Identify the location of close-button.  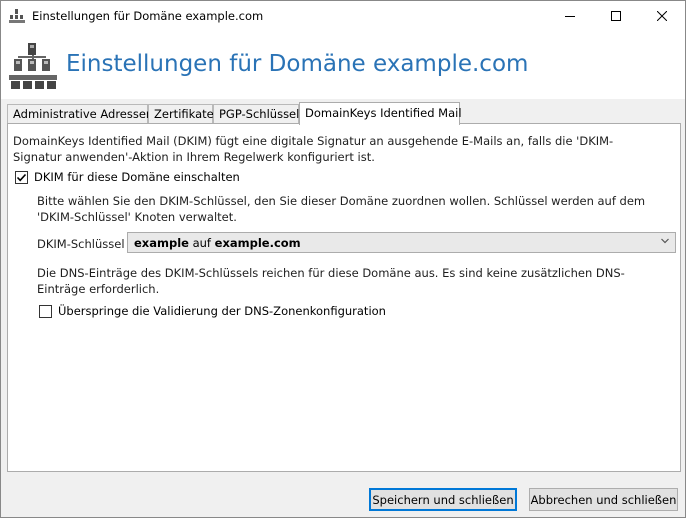
(662, 16).